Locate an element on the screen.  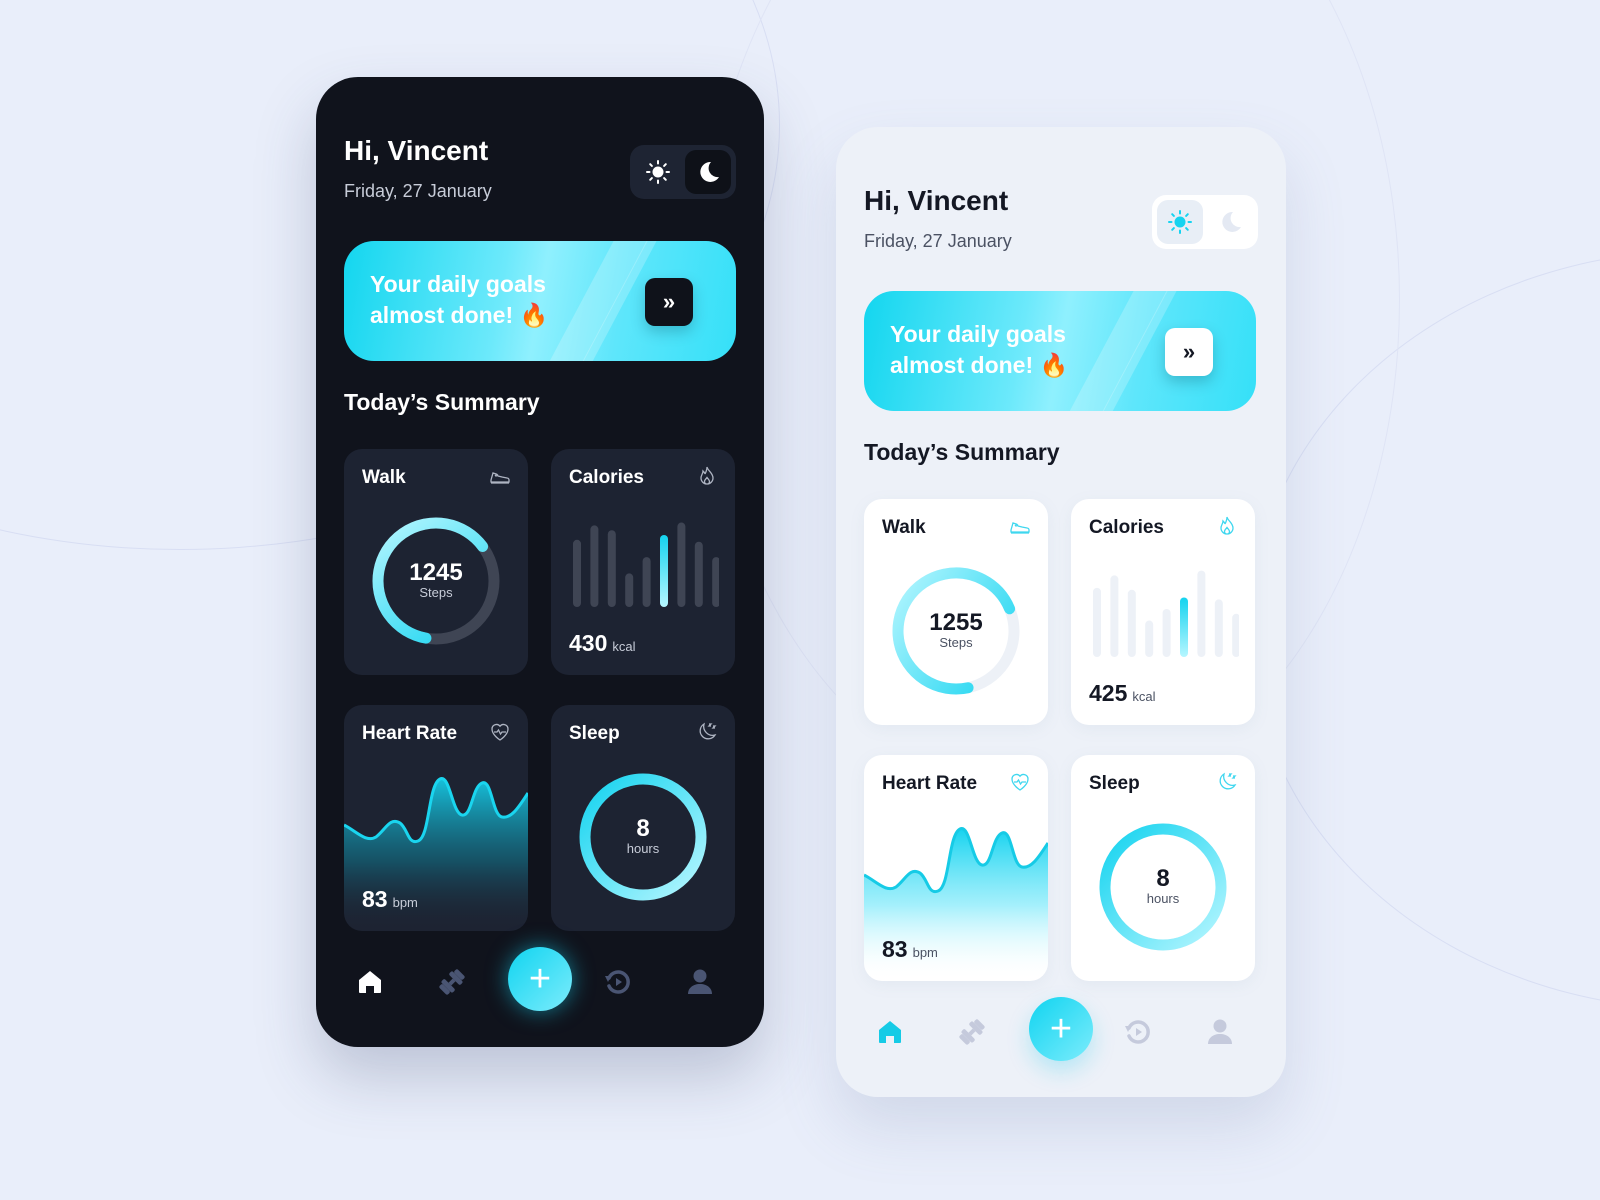
profile-icon is located at coordinates (700, 981).